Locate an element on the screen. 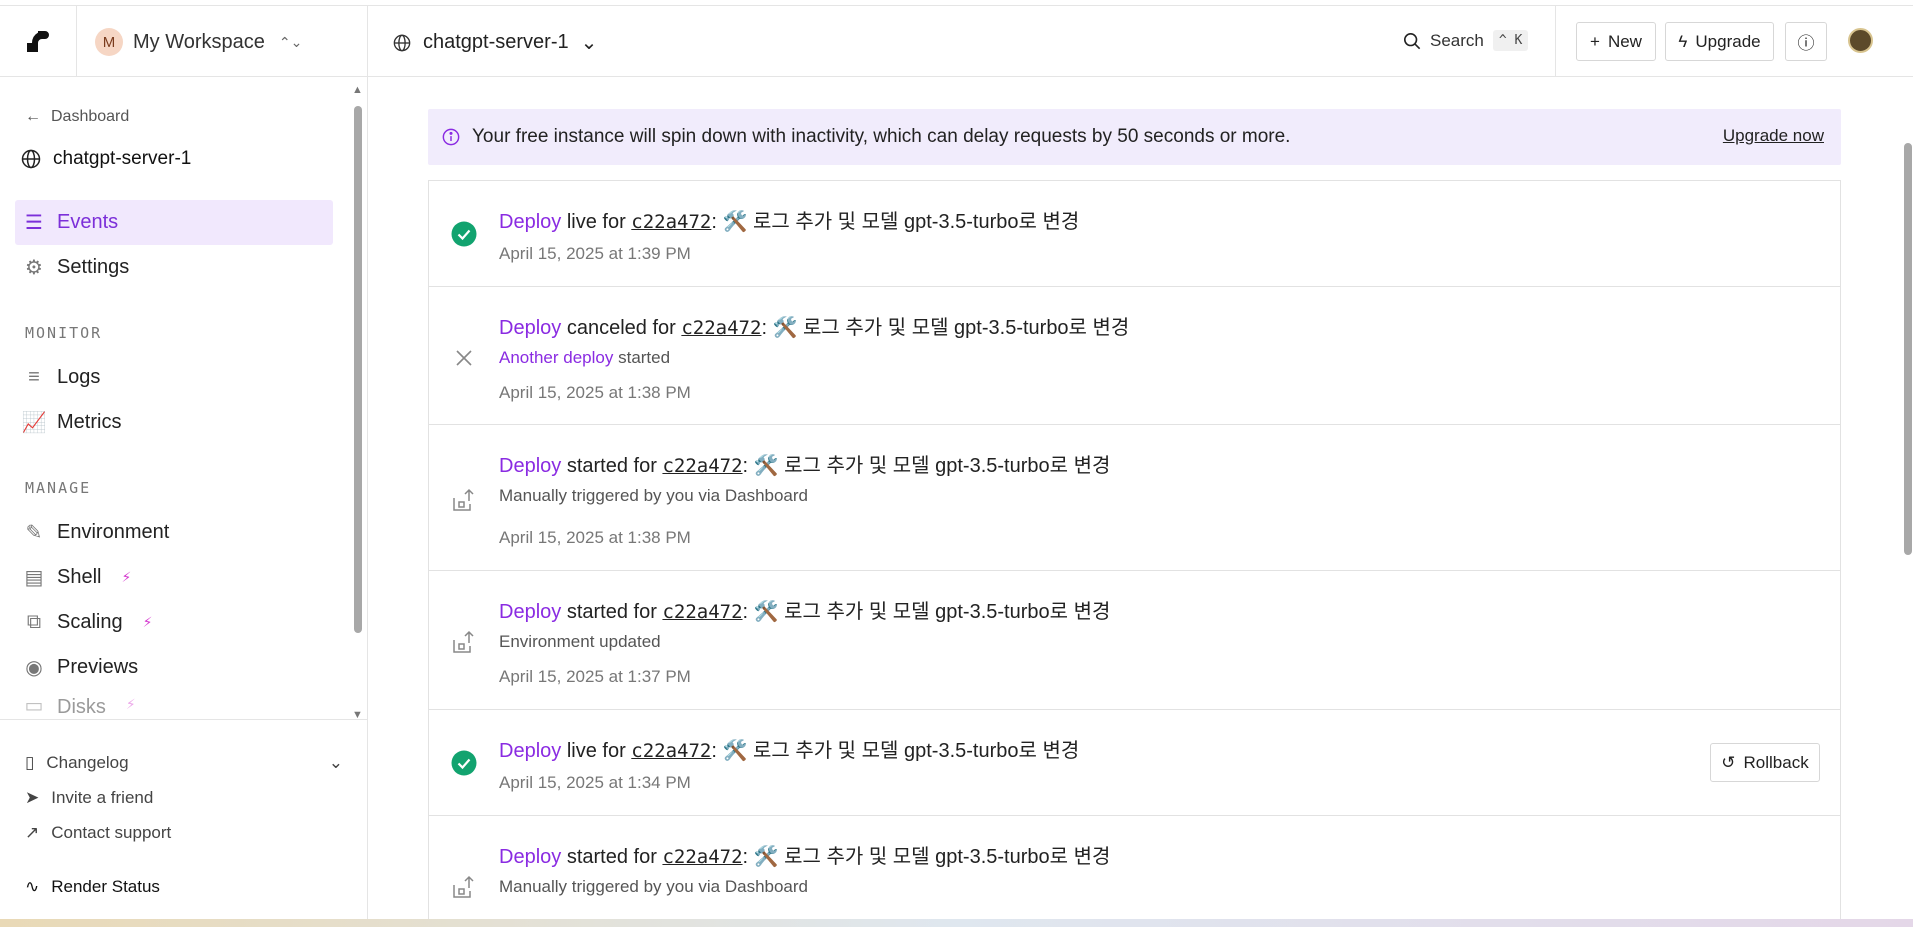  invite-label: Invite a friend is located at coordinates (102, 797).